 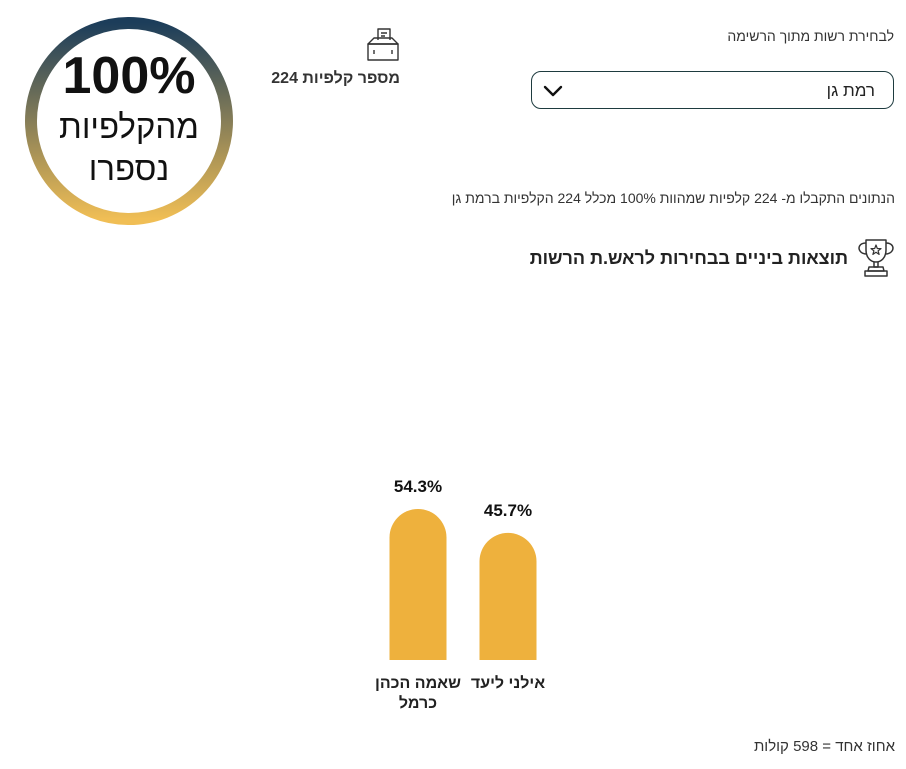 What do you see at coordinates (688, 258) in the screenshot?
I see `section-title: תוצאות ביניים בבחירות לראש.ת הרשות` at bounding box center [688, 258].